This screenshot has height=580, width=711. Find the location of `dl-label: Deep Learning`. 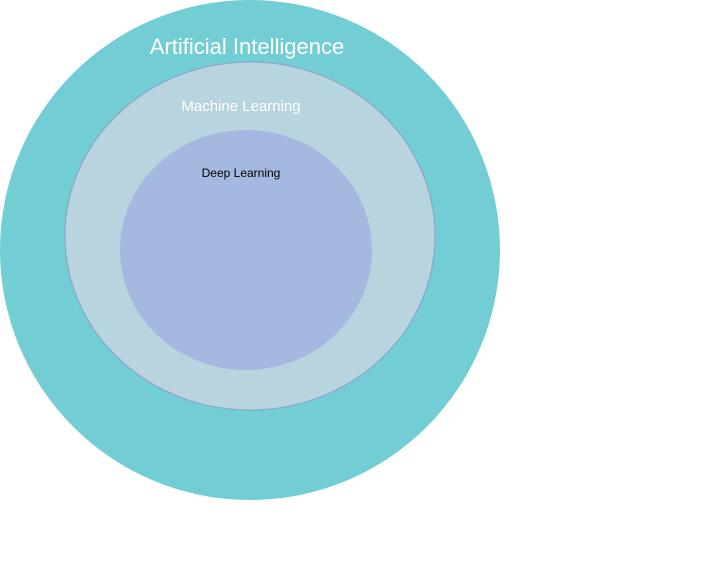

dl-label: Deep Learning is located at coordinates (241, 173).